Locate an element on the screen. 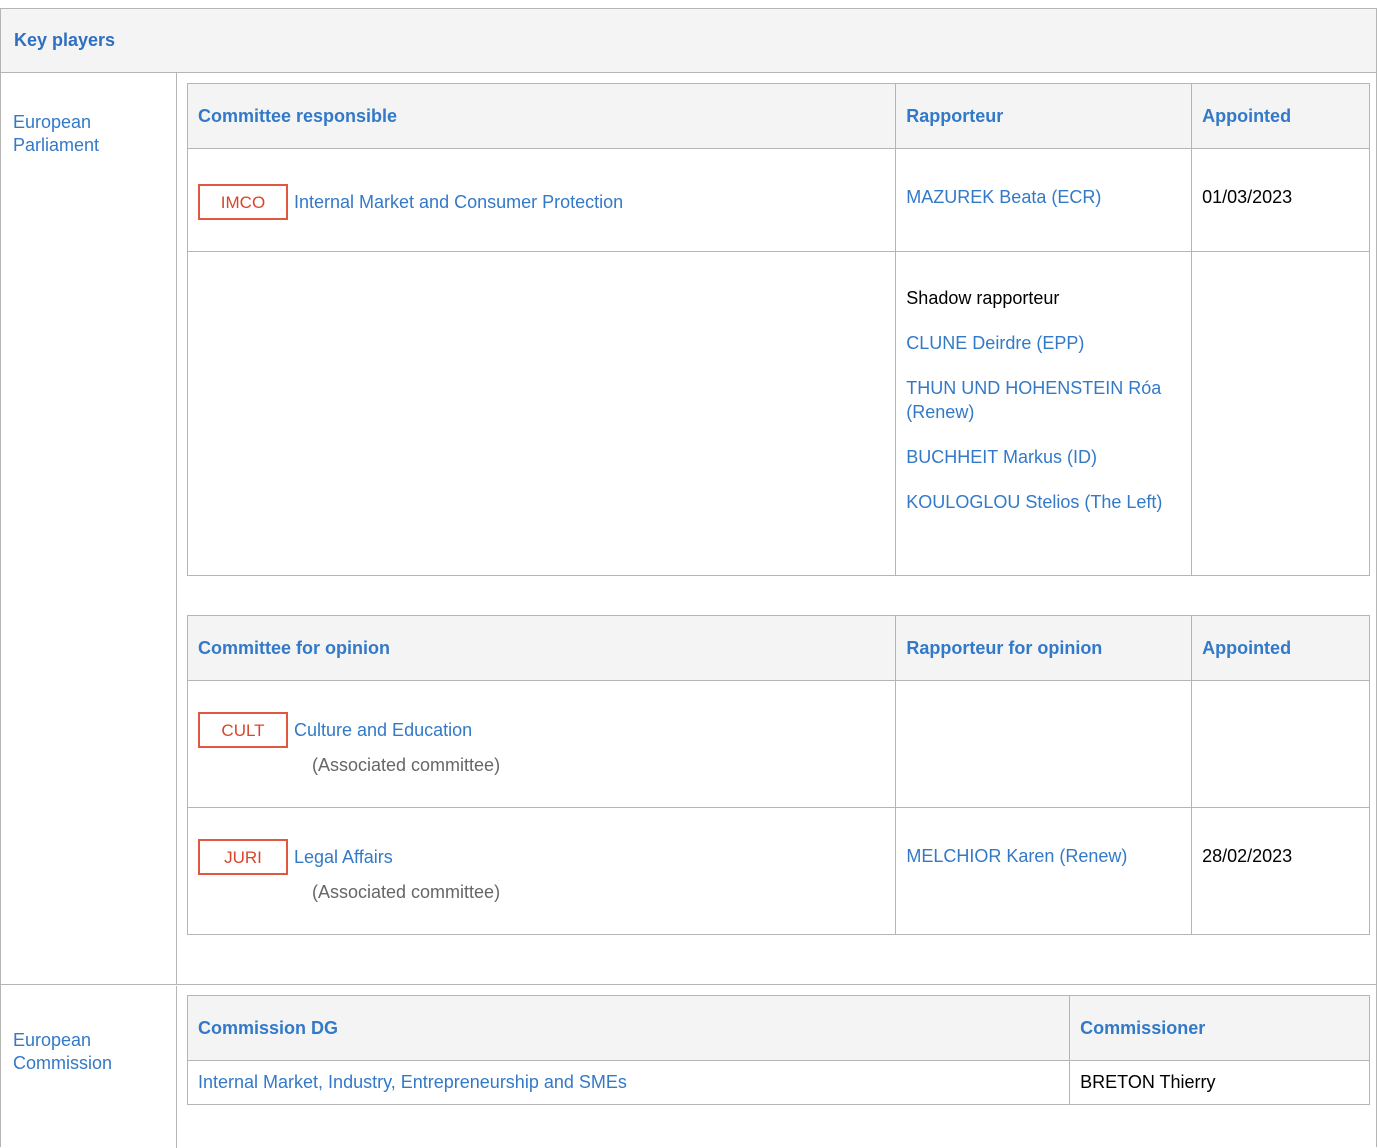 This screenshot has height=1148, width=1378. rapporteur-link: MAZUREK Beata (ECR) is located at coordinates (1003, 197).